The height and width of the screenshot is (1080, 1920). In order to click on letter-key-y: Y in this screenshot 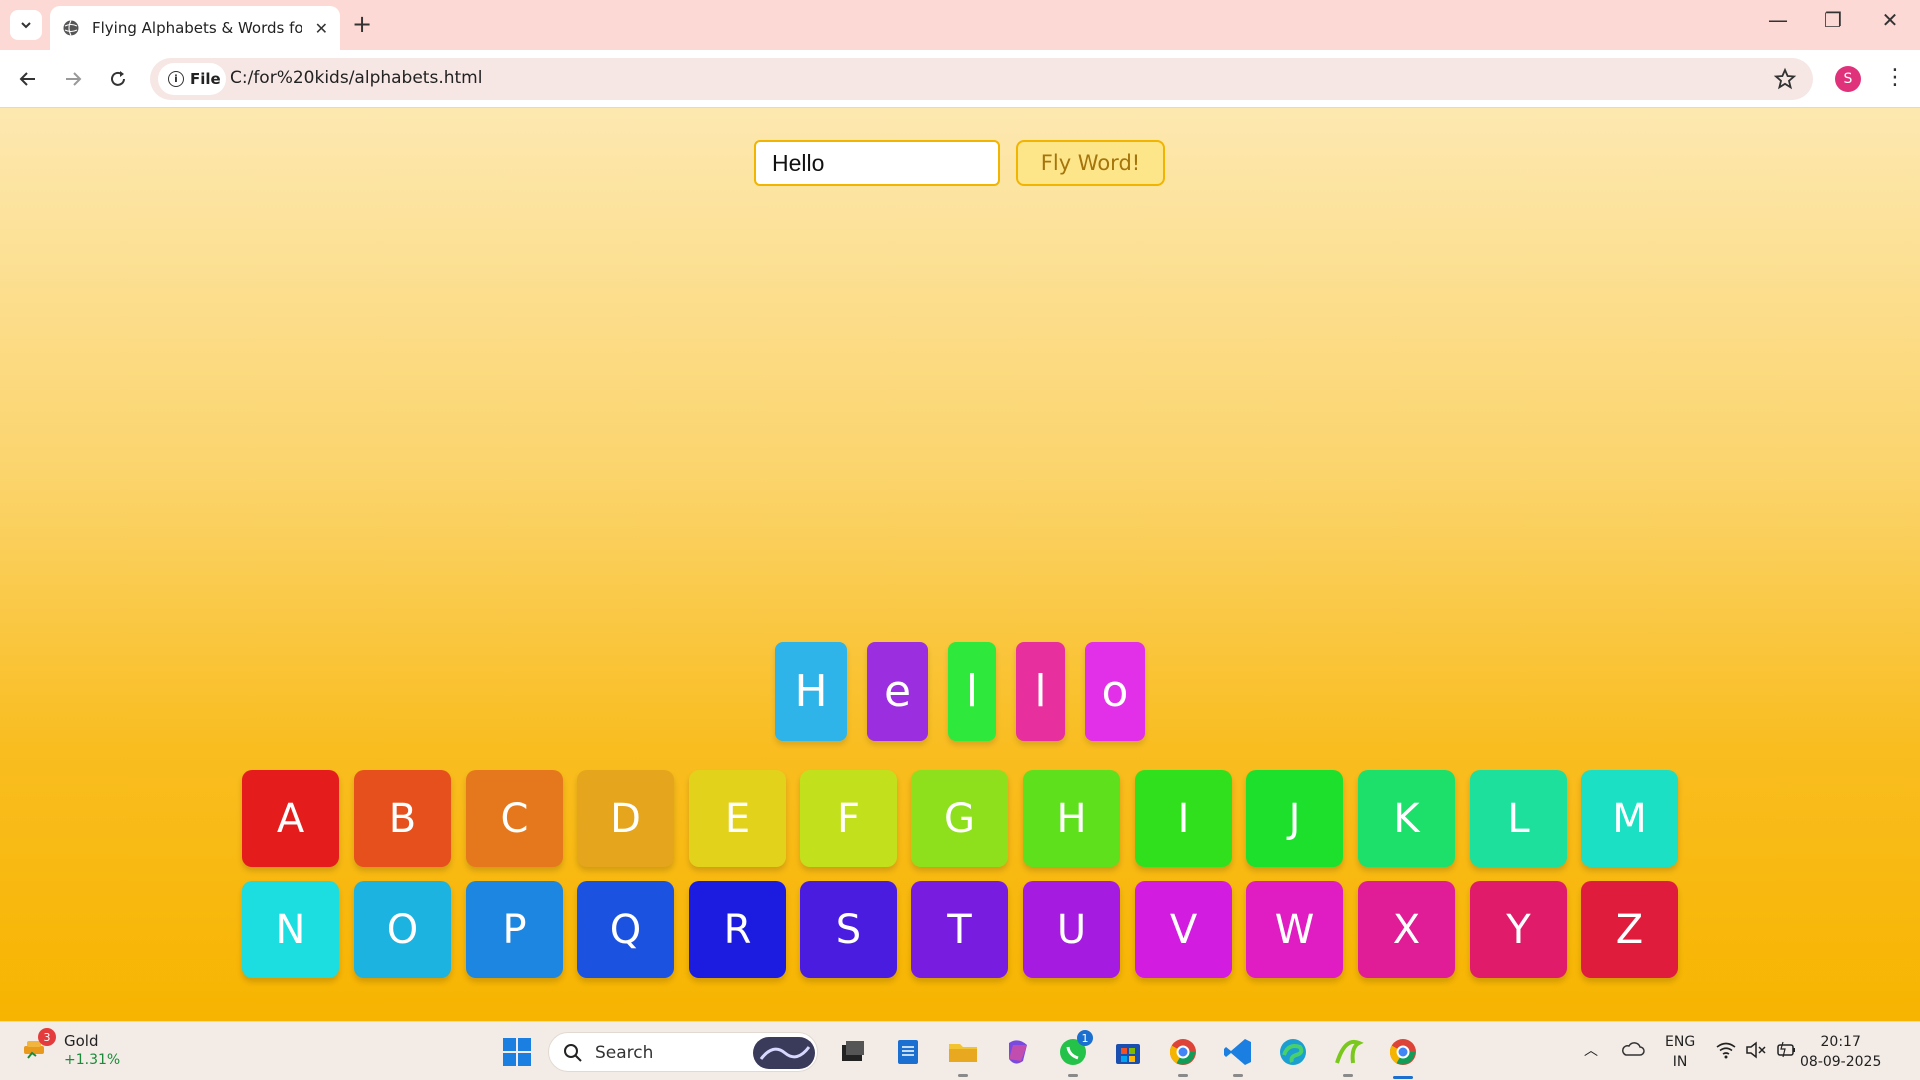, I will do `click(1518, 929)`.